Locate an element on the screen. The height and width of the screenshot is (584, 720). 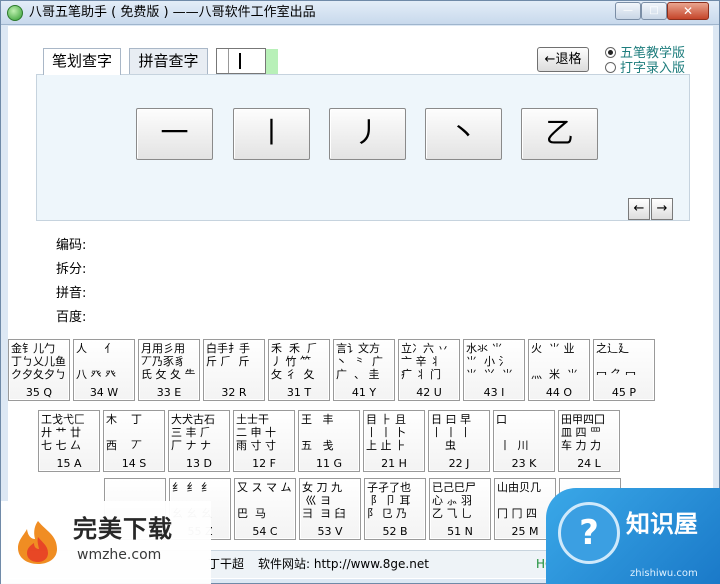
watermark-wanmei: 完美下载 wmzhe.com is located at coordinates (106, 542).